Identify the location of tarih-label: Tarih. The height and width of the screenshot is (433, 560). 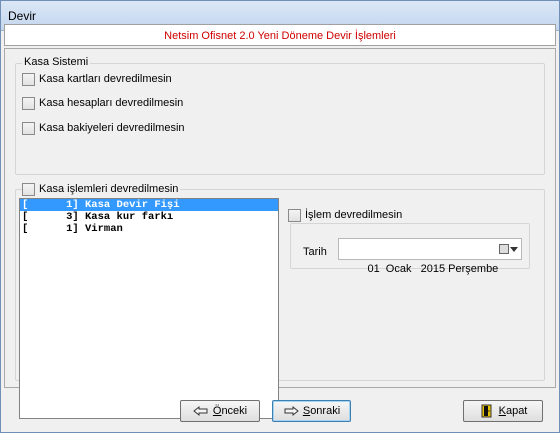
(315, 252).